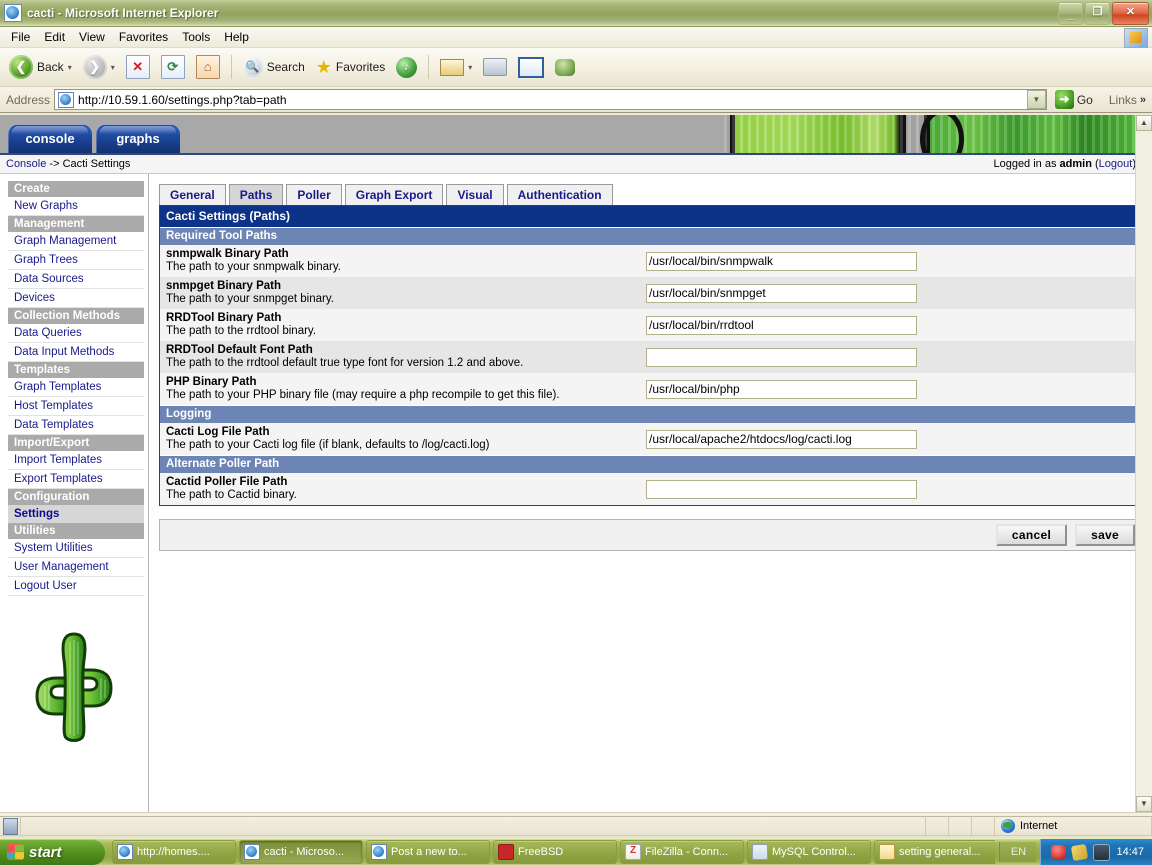  I want to click on section-logging: Logging, so click(650, 414).